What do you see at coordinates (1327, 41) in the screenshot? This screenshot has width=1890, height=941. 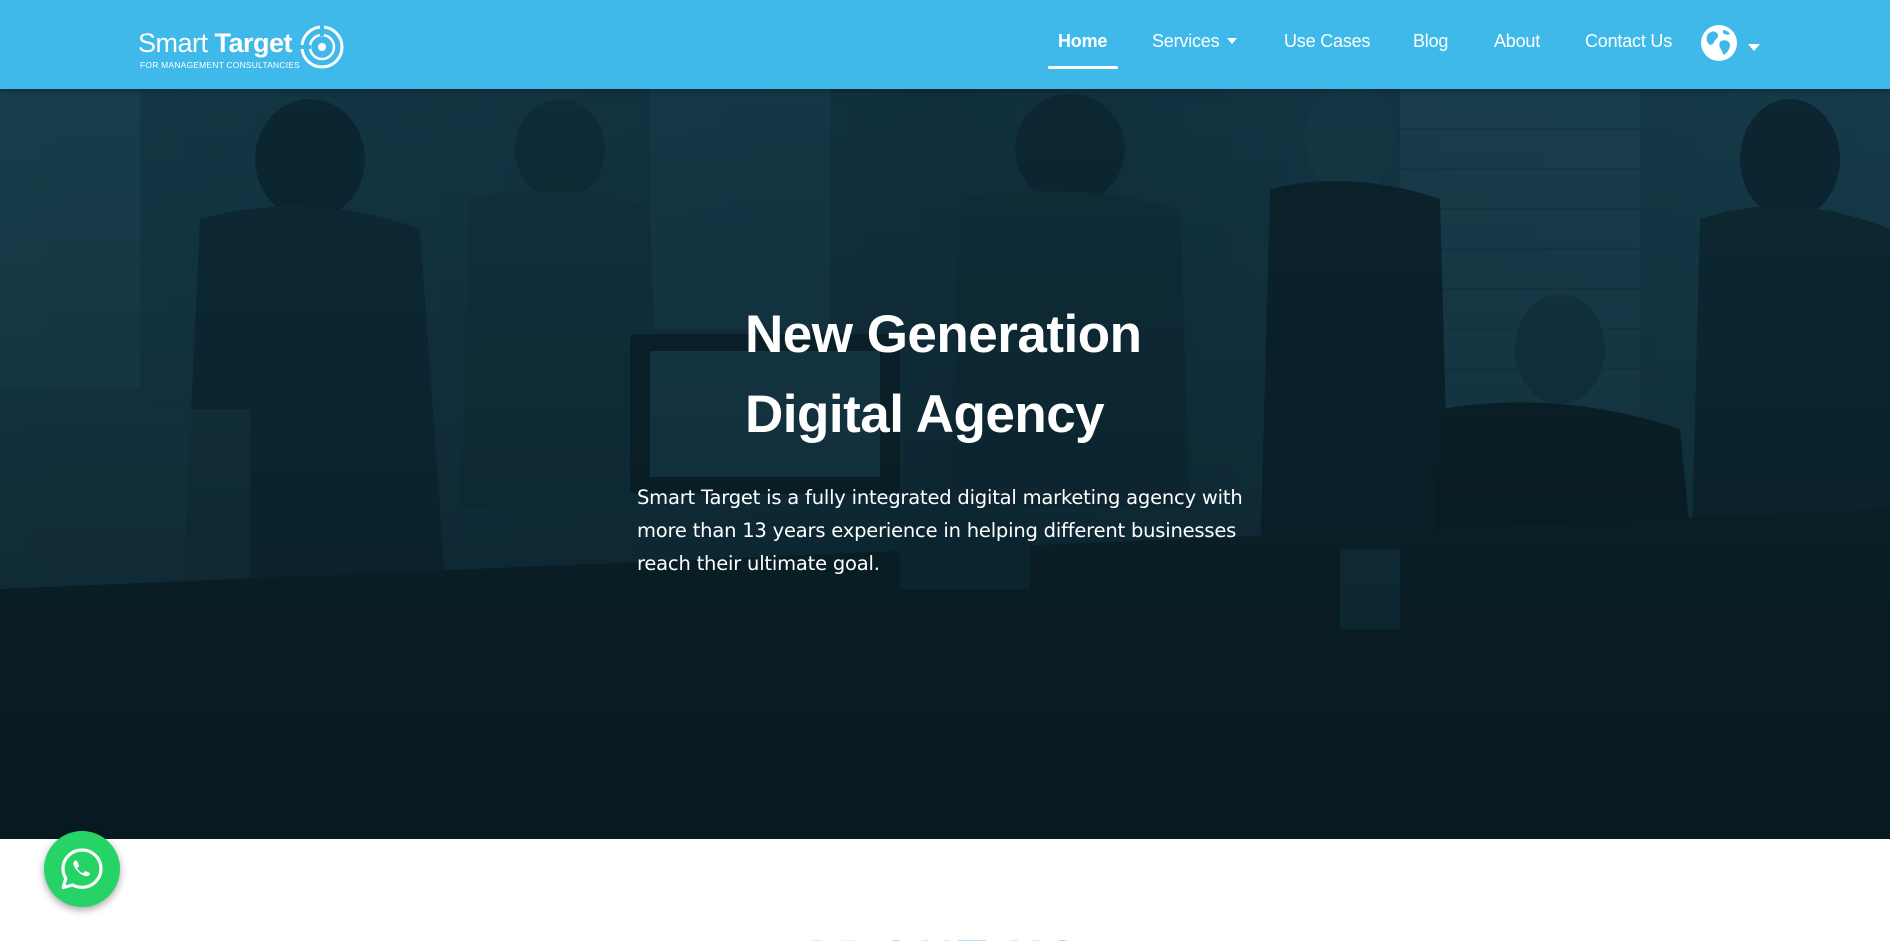 I see `nav-use-cases: Use Cases` at bounding box center [1327, 41].